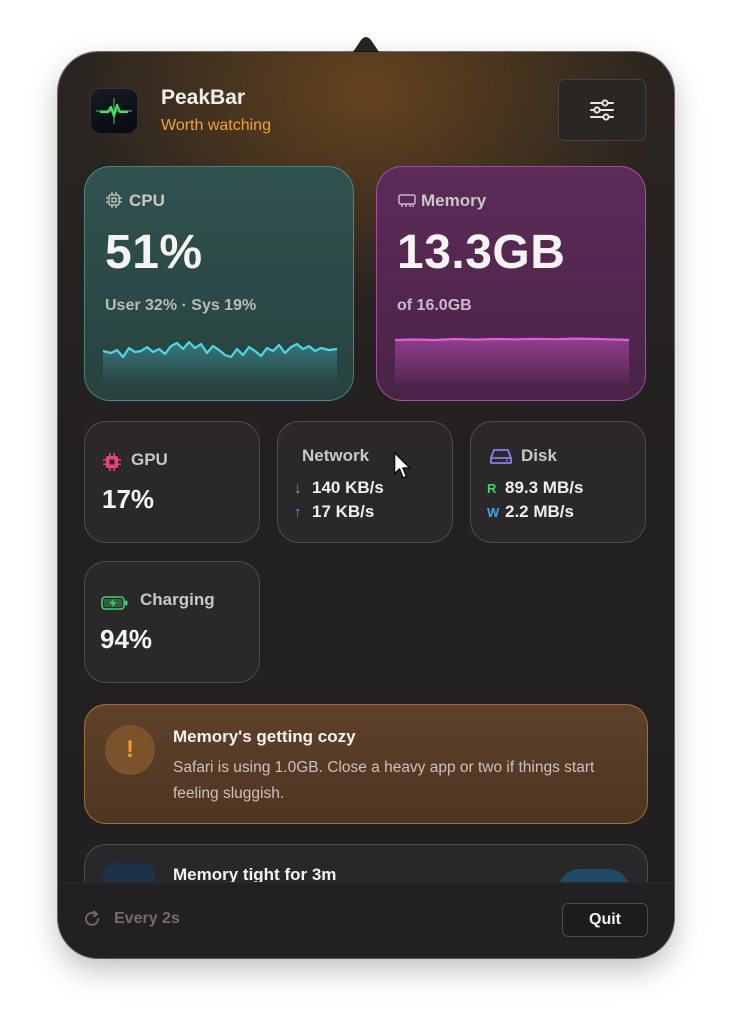  Describe the element at coordinates (172, 622) in the screenshot. I see `battery-card: Charging 94%` at that location.